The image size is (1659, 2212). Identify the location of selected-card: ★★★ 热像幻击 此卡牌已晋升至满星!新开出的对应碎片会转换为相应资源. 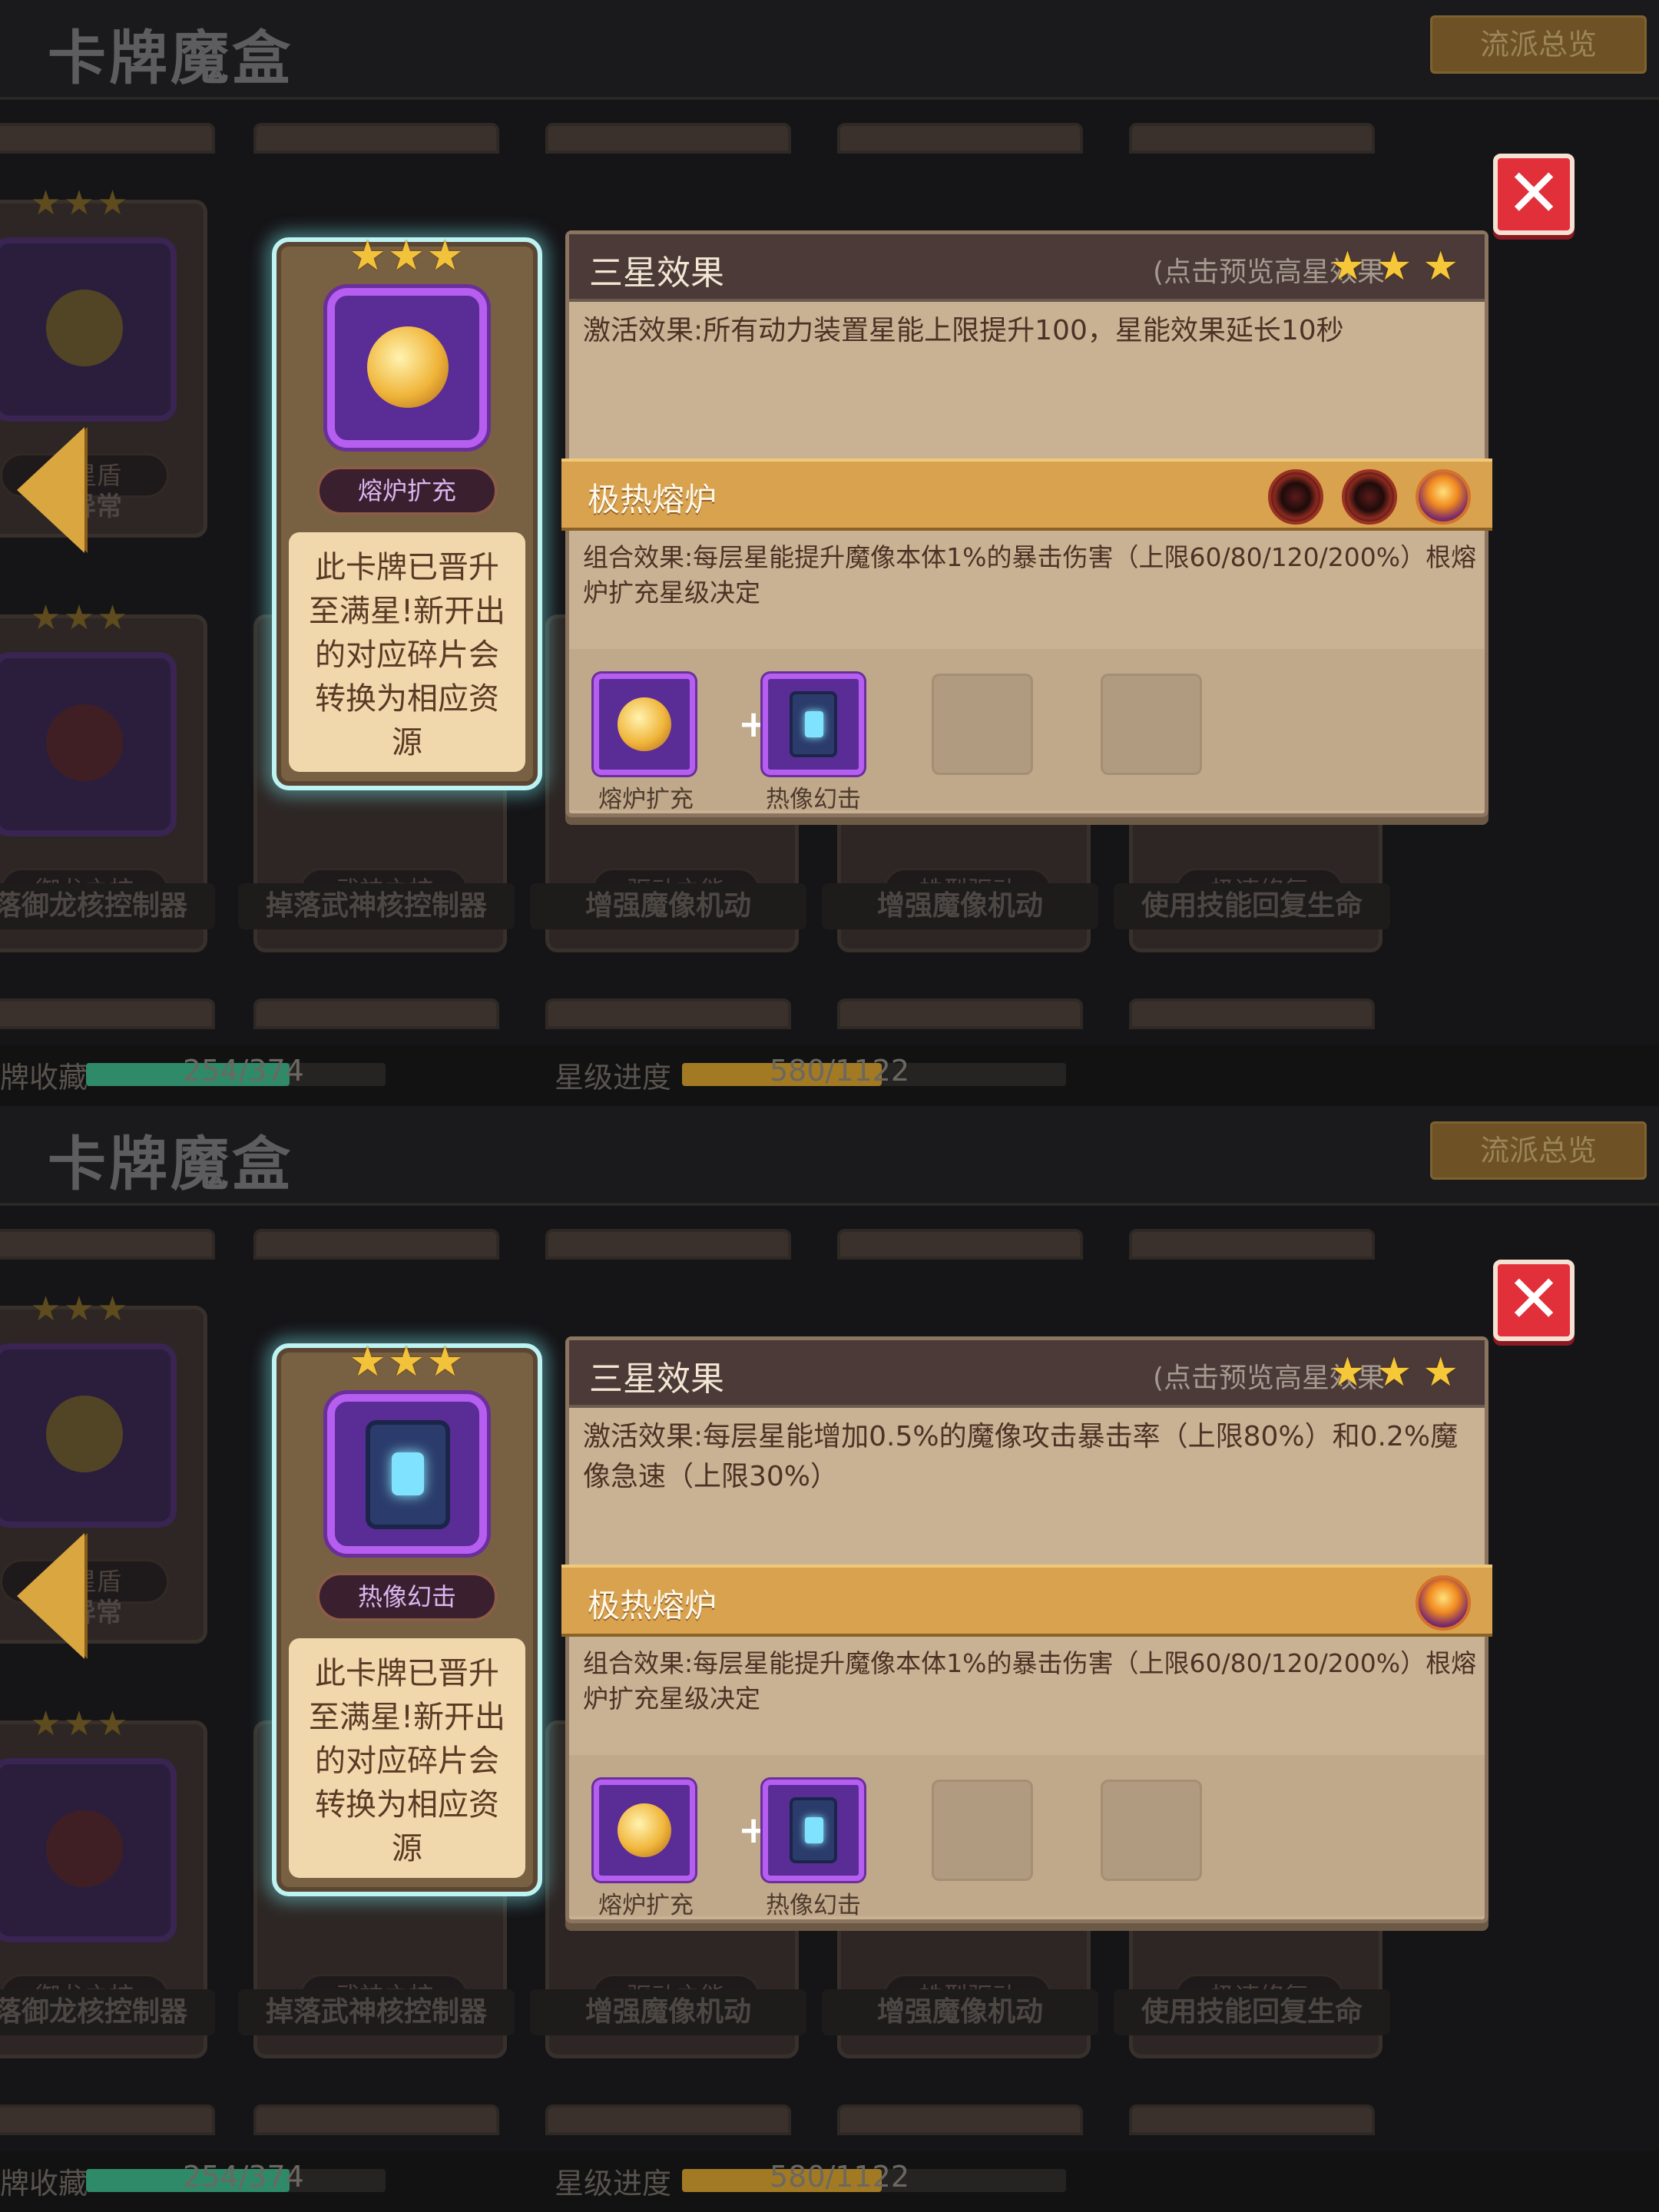
(407, 1617).